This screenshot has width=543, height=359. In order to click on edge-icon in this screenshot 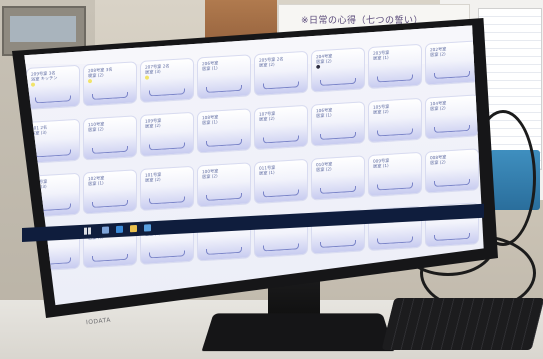, I will do `click(119, 229)`.